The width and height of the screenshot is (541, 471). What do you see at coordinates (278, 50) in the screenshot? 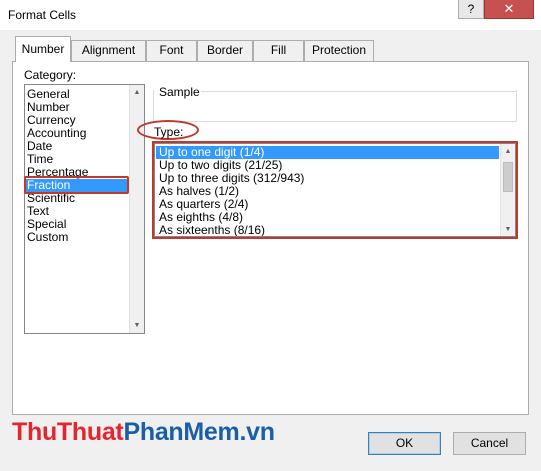
I see `tab-fill: Fill` at bounding box center [278, 50].